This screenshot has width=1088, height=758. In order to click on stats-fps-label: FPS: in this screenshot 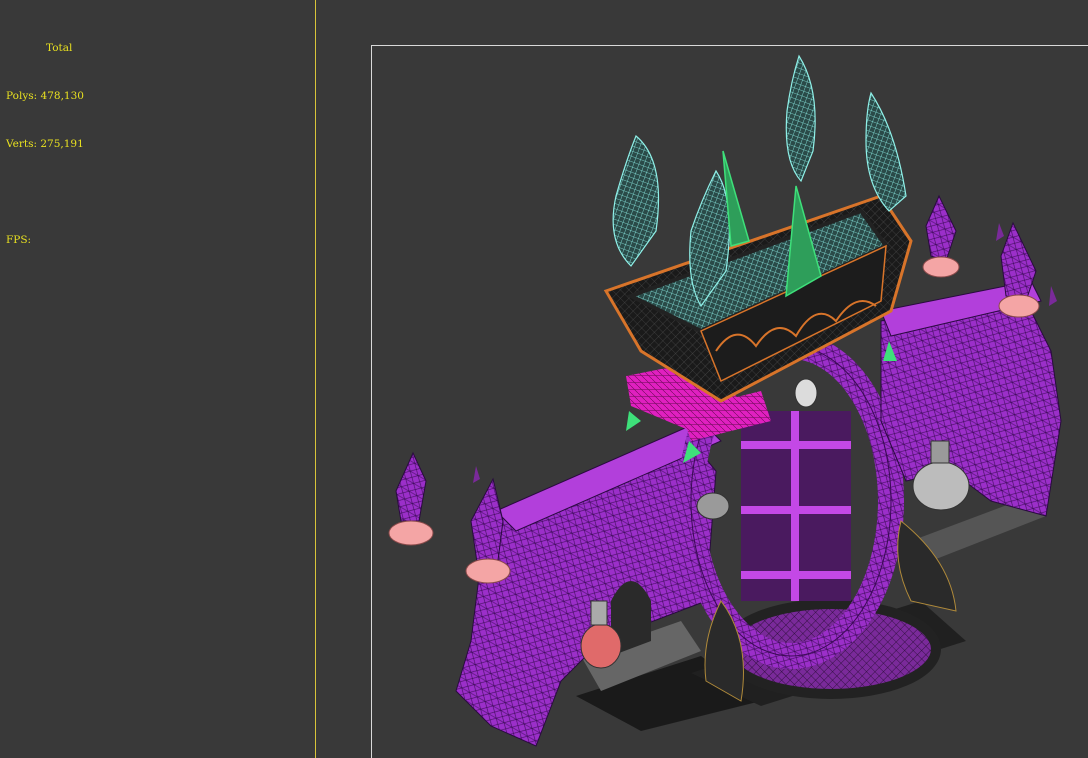, I will do `click(19, 240)`.